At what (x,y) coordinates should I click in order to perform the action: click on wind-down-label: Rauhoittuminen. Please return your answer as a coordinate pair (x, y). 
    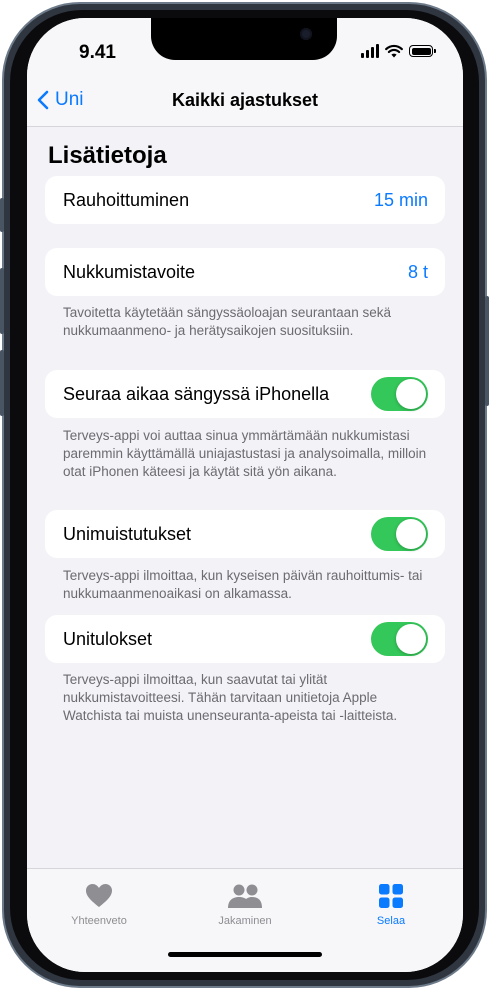
    Looking at the image, I should click on (126, 199).